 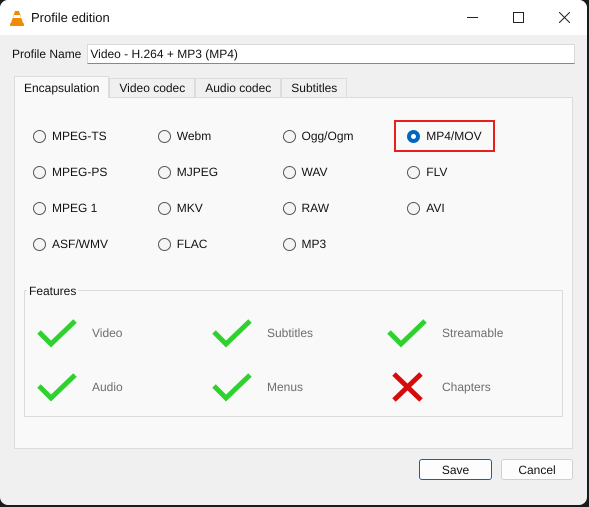 What do you see at coordinates (70, 172) in the screenshot?
I see `format-radio: MPEG-PS` at bounding box center [70, 172].